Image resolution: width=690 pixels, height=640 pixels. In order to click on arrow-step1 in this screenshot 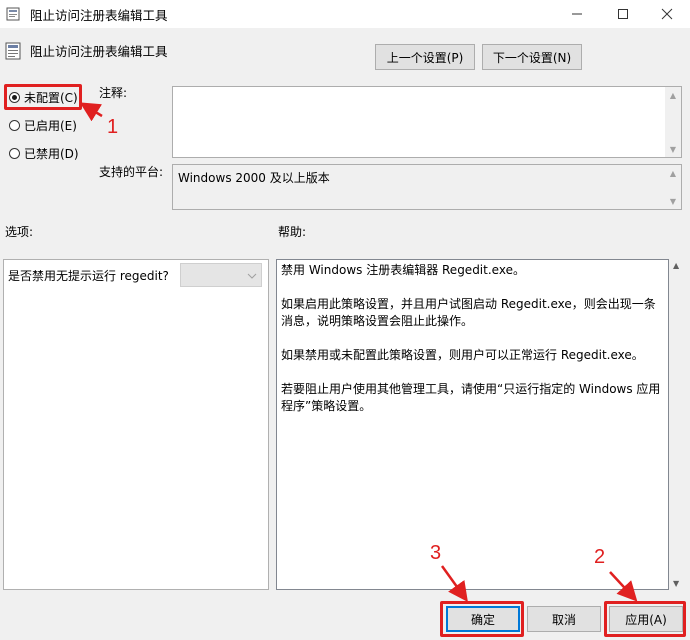, I will do `click(91, 112)`.